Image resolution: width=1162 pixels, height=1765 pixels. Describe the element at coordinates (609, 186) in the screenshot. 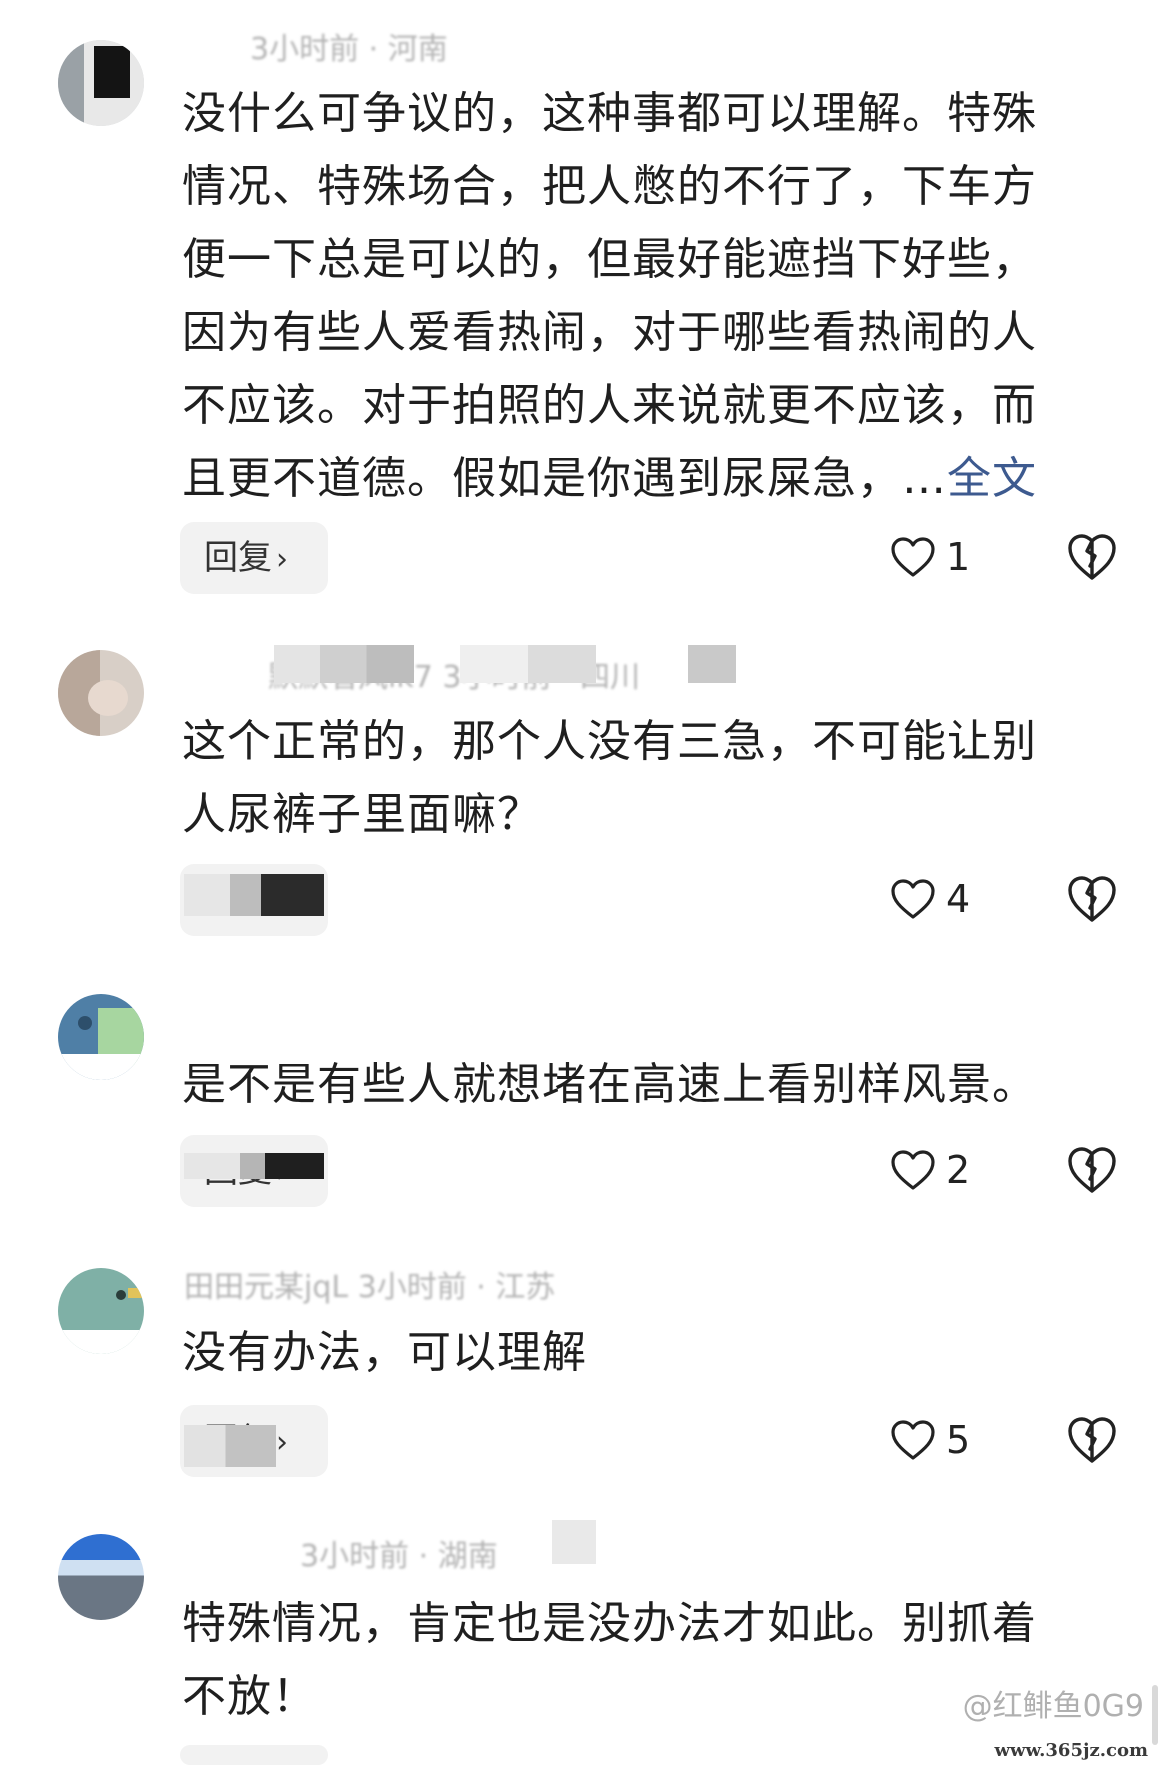

I see `comment-line: 情况、特殊场合，把人憋的不行了，下车方` at that location.